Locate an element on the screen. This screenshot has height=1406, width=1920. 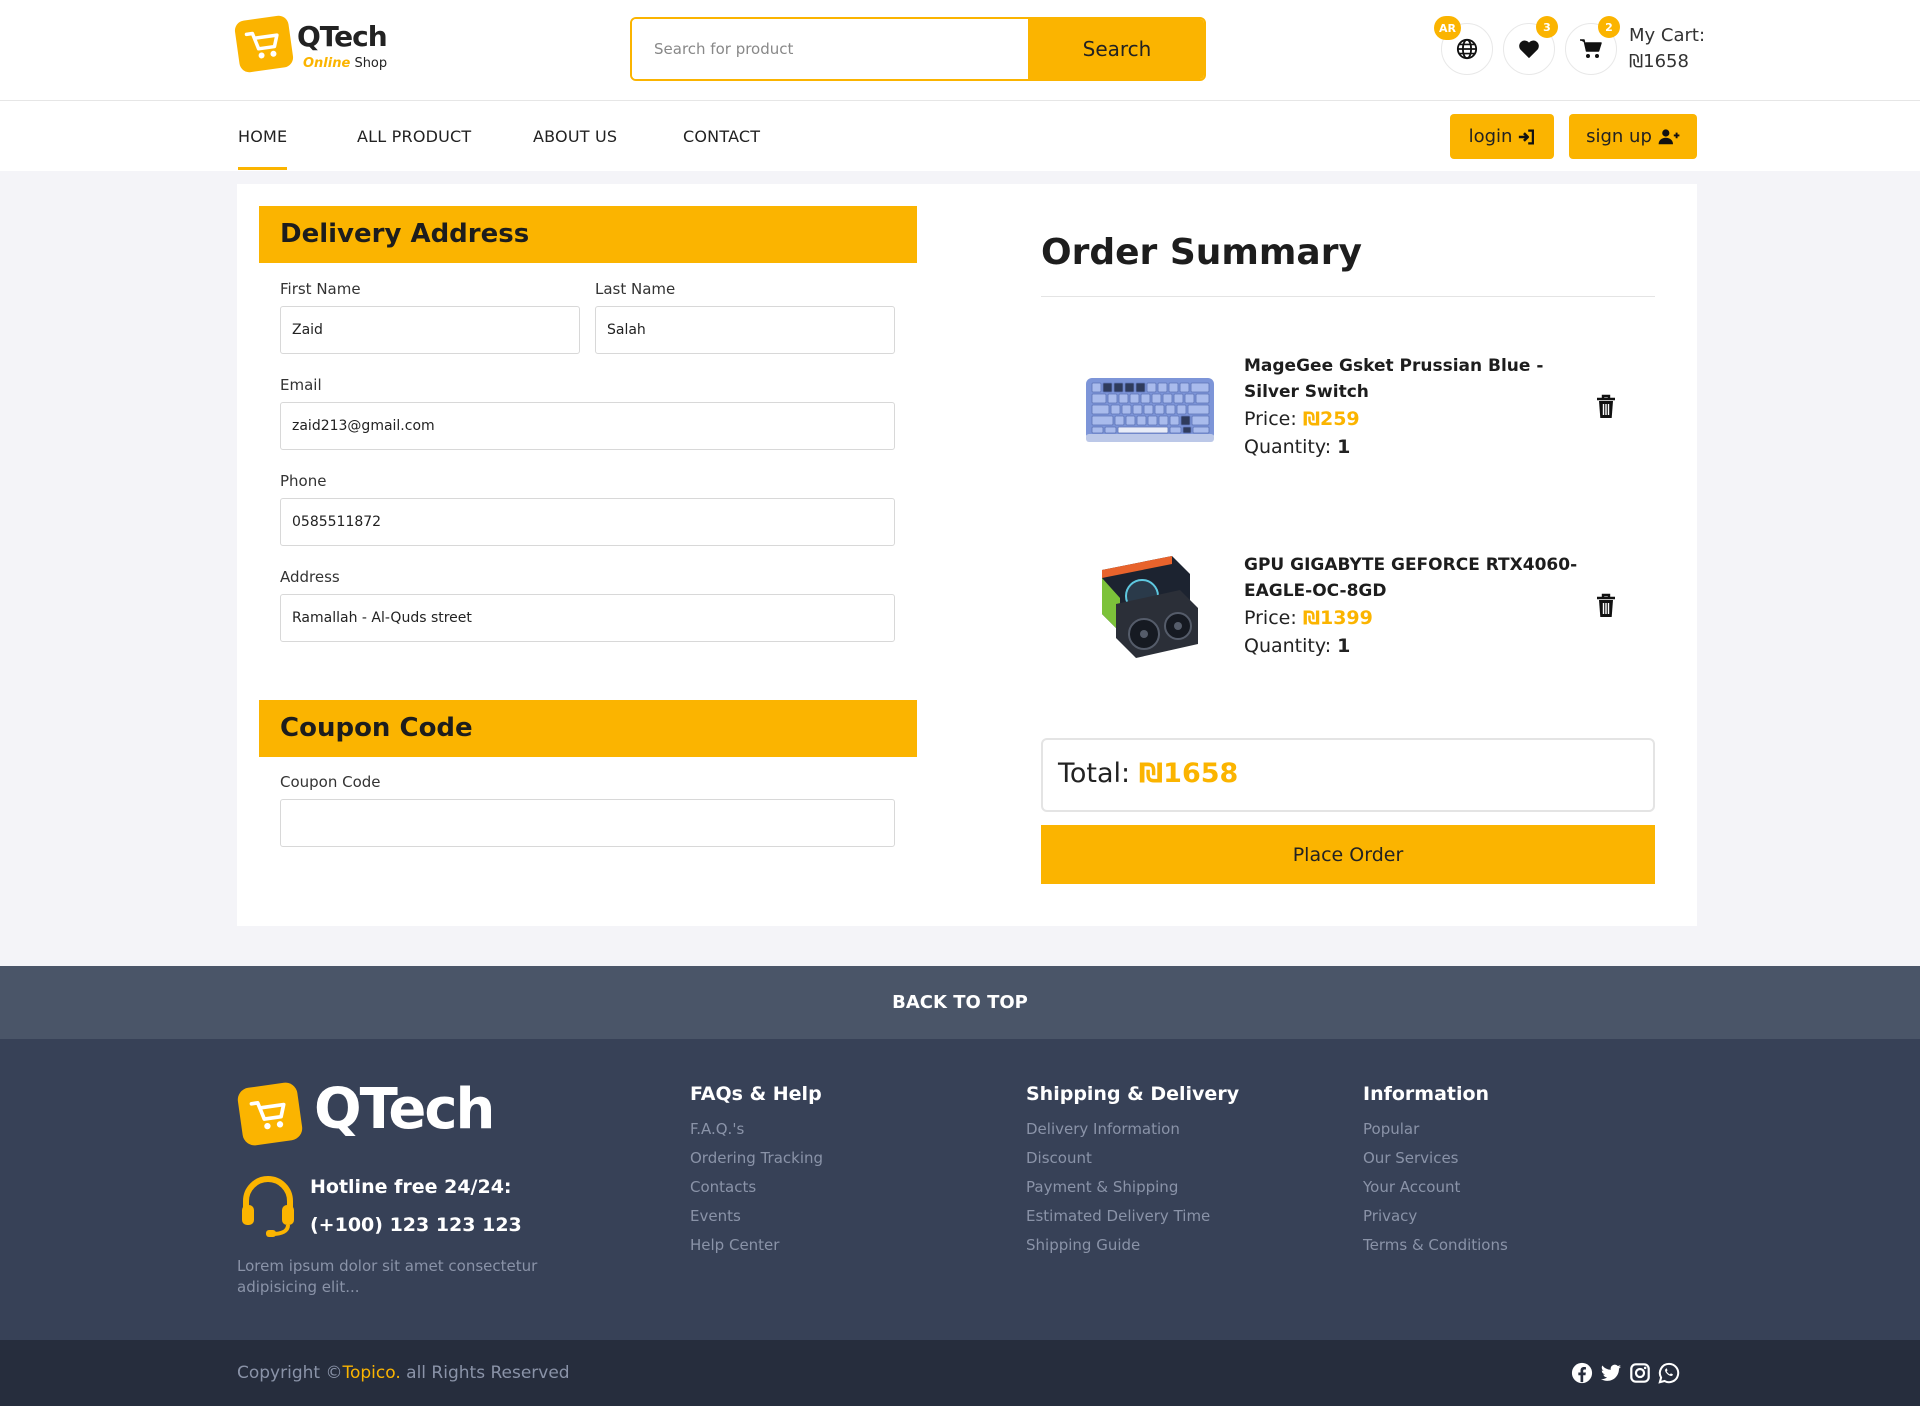
language-button: AR is located at coordinates (1463, 45).